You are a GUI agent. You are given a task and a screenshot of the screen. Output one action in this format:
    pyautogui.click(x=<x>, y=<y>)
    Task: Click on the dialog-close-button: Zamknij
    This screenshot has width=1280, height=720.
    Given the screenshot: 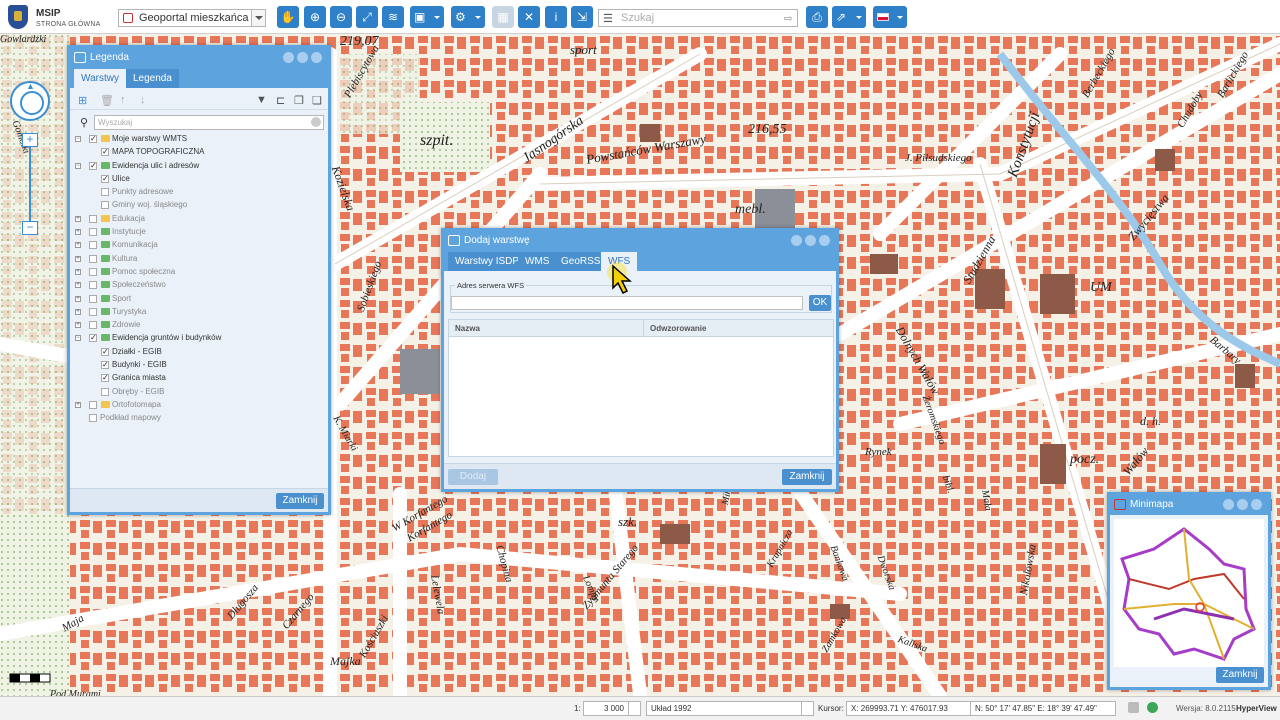 What is the action you would take?
    pyautogui.click(x=807, y=477)
    